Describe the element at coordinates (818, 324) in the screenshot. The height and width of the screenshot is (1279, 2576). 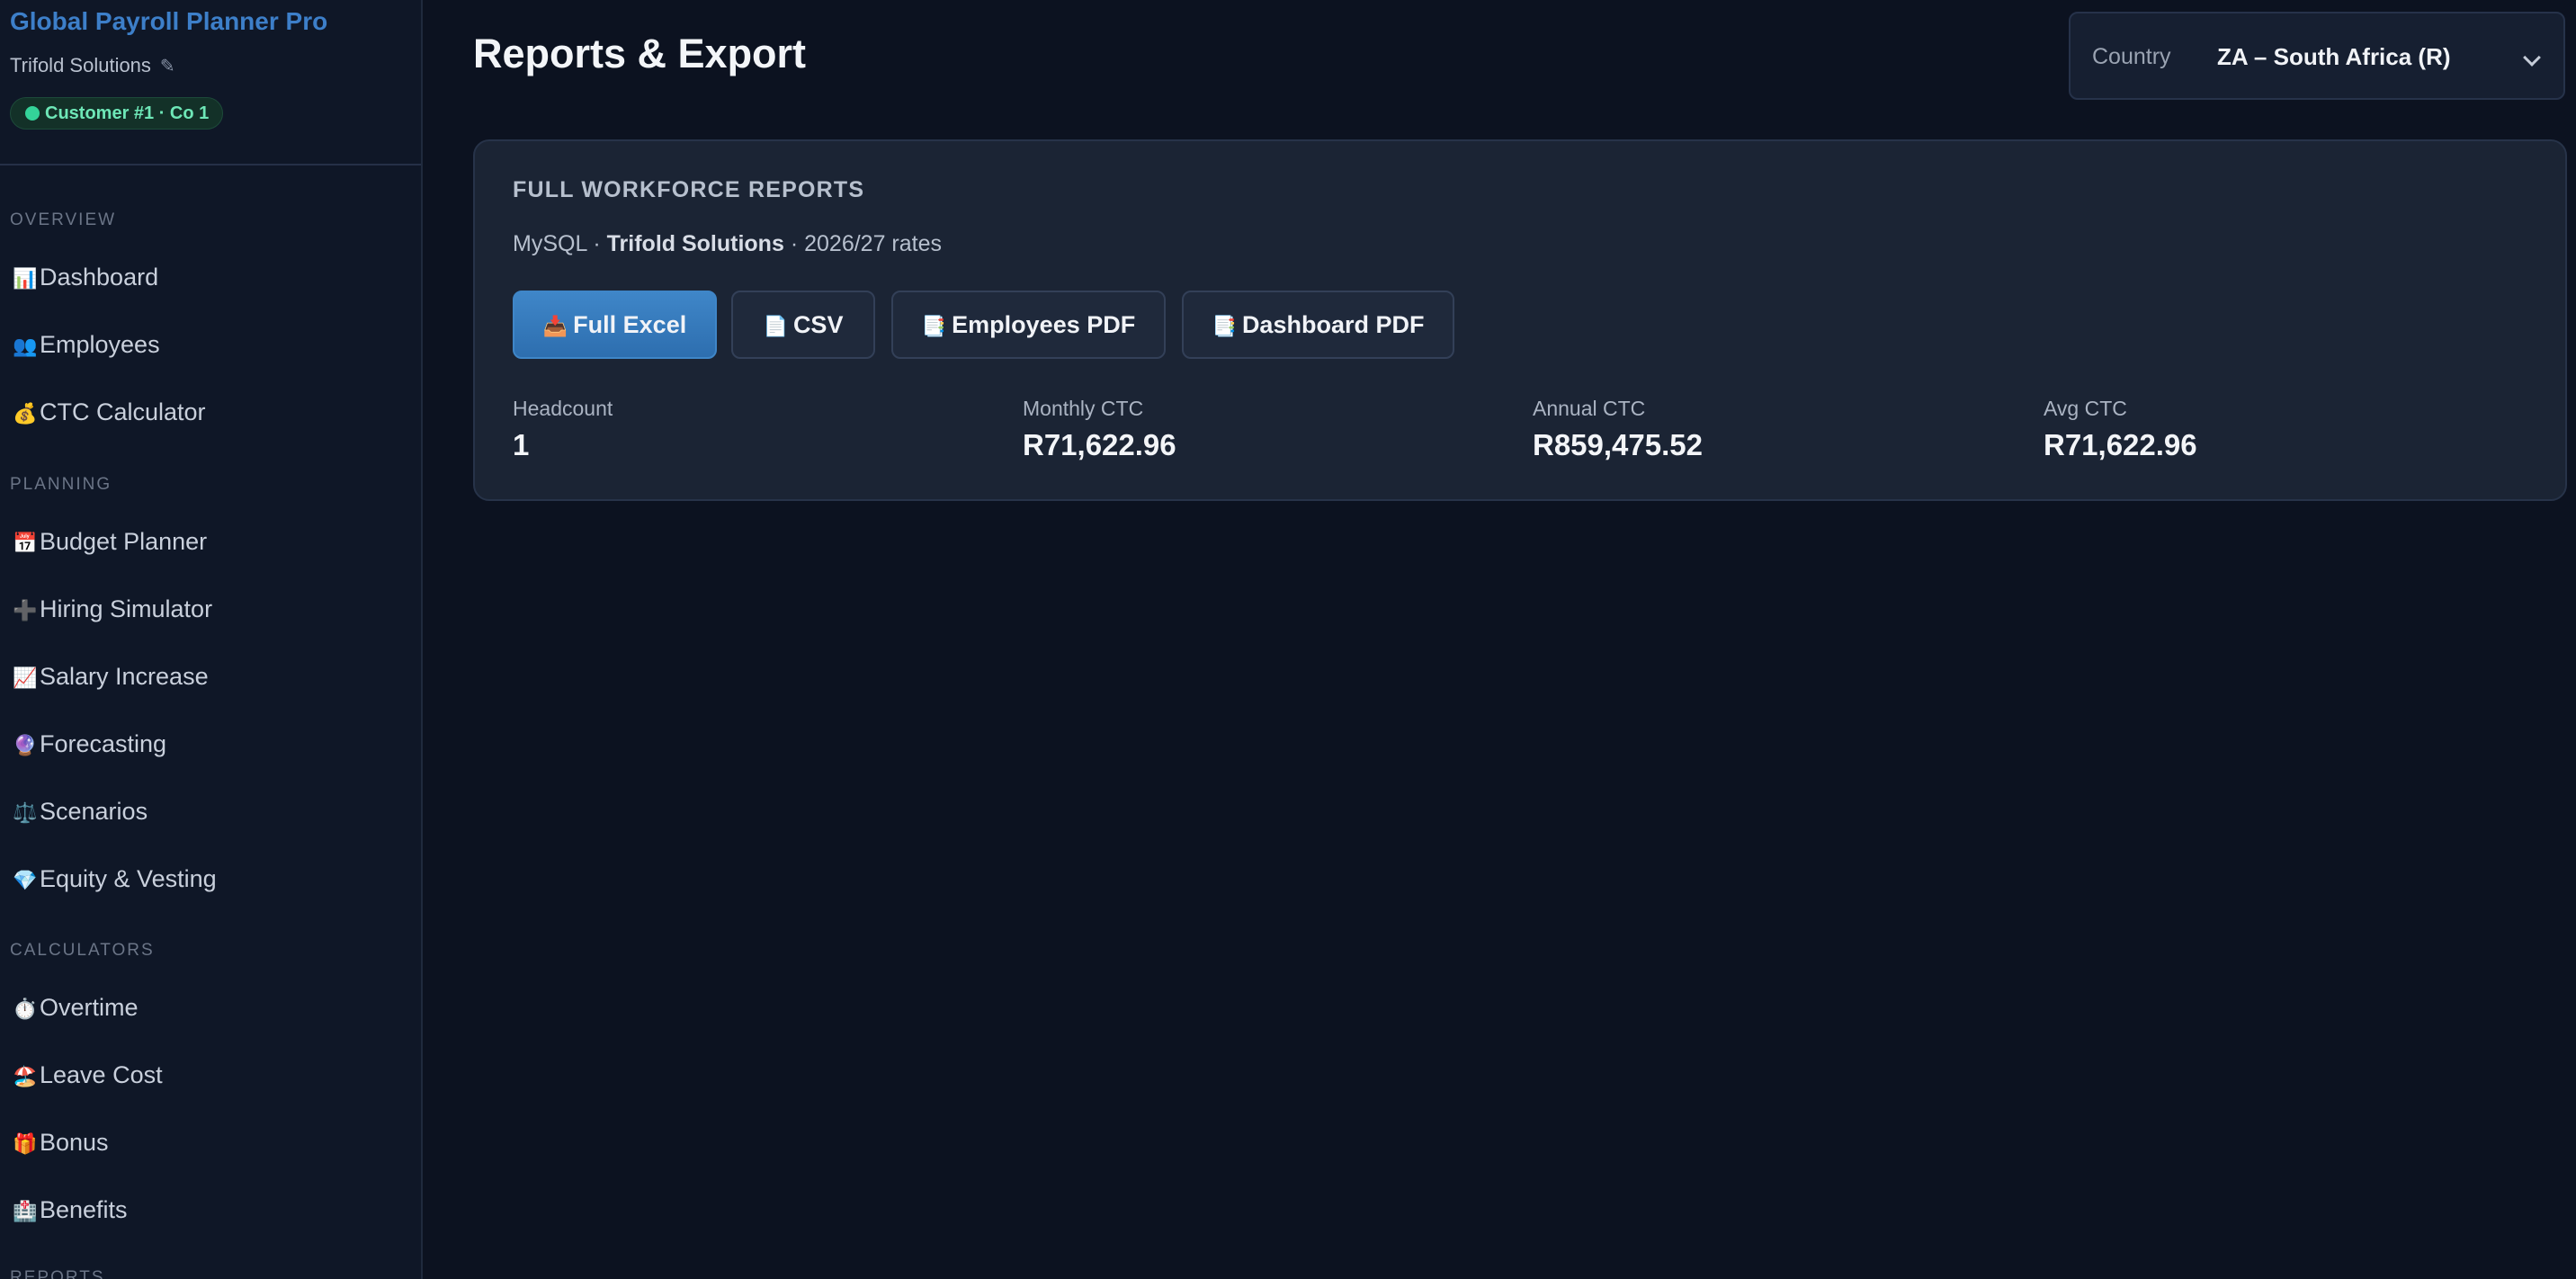
I see `button-label: CSV` at that location.